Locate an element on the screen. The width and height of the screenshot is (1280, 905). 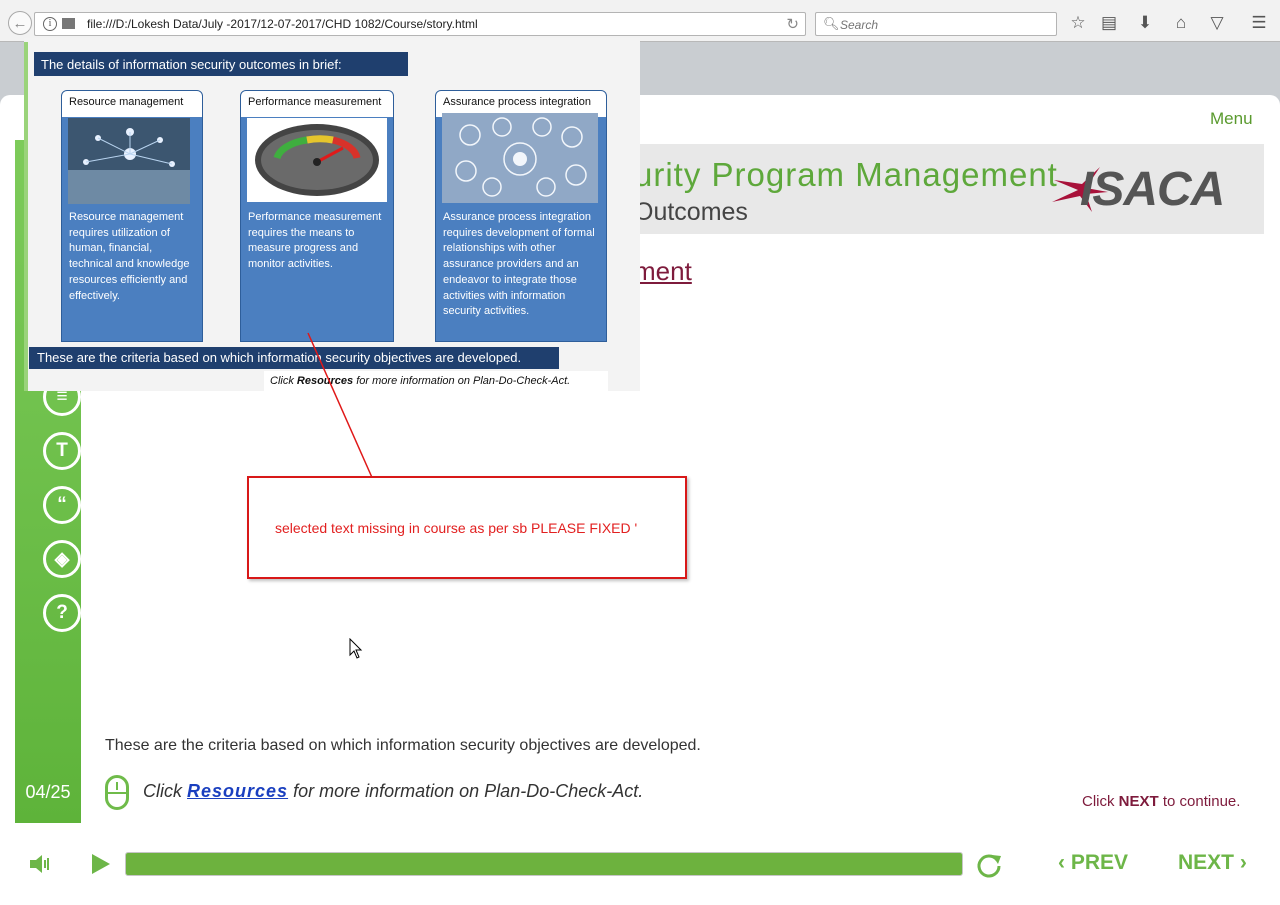
resources-link: Resources is located at coordinates (237, 791).